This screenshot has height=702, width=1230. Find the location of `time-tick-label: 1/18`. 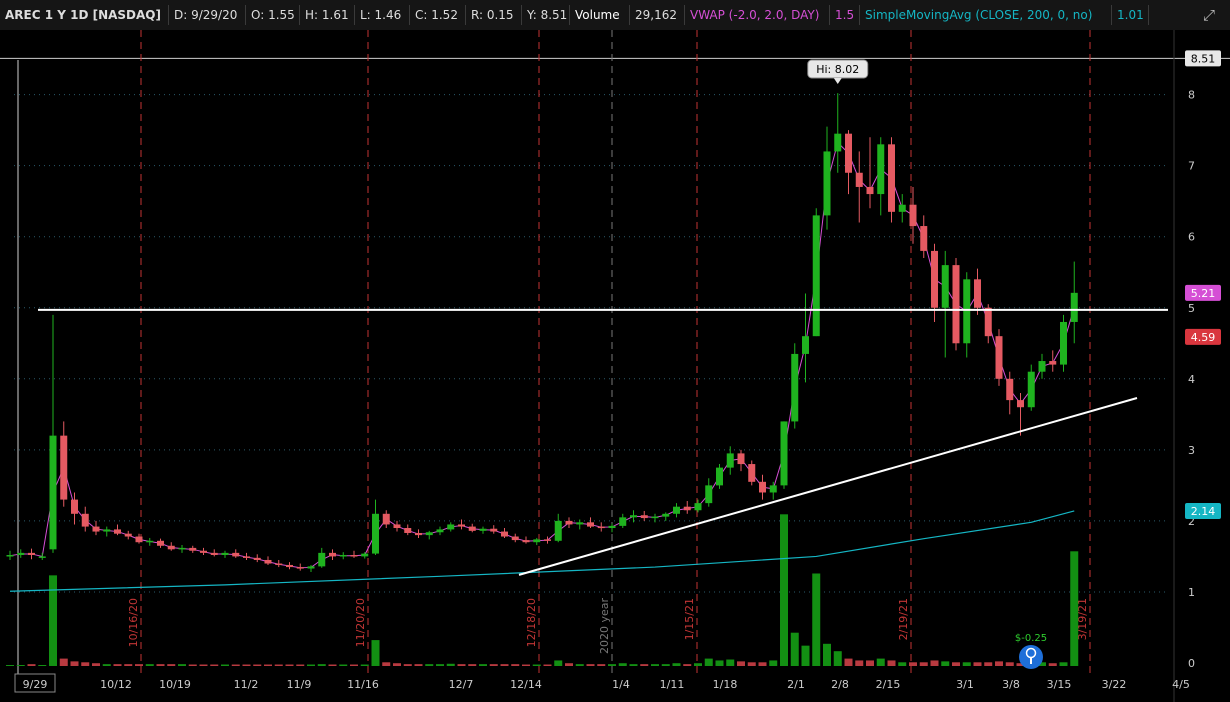

time-tick-label: 1/18 is located at coordinates (725, 684).